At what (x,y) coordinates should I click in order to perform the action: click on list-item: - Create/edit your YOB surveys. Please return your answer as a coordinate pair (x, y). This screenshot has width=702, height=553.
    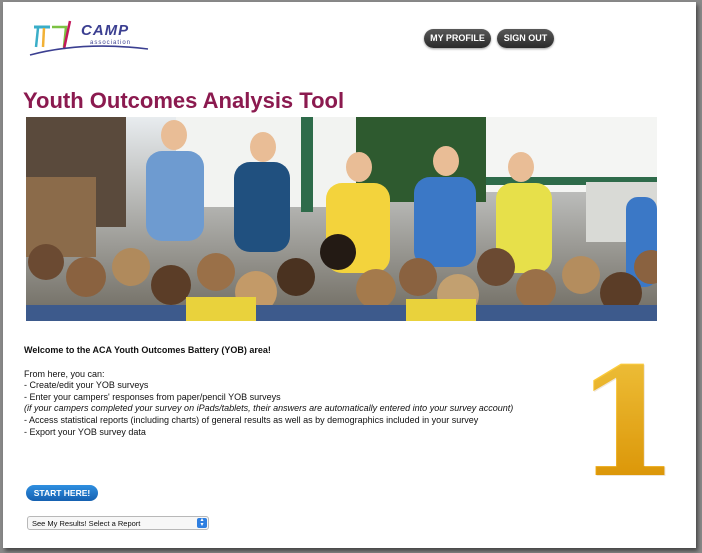
    Looking at the image, I should click on (86, 385).